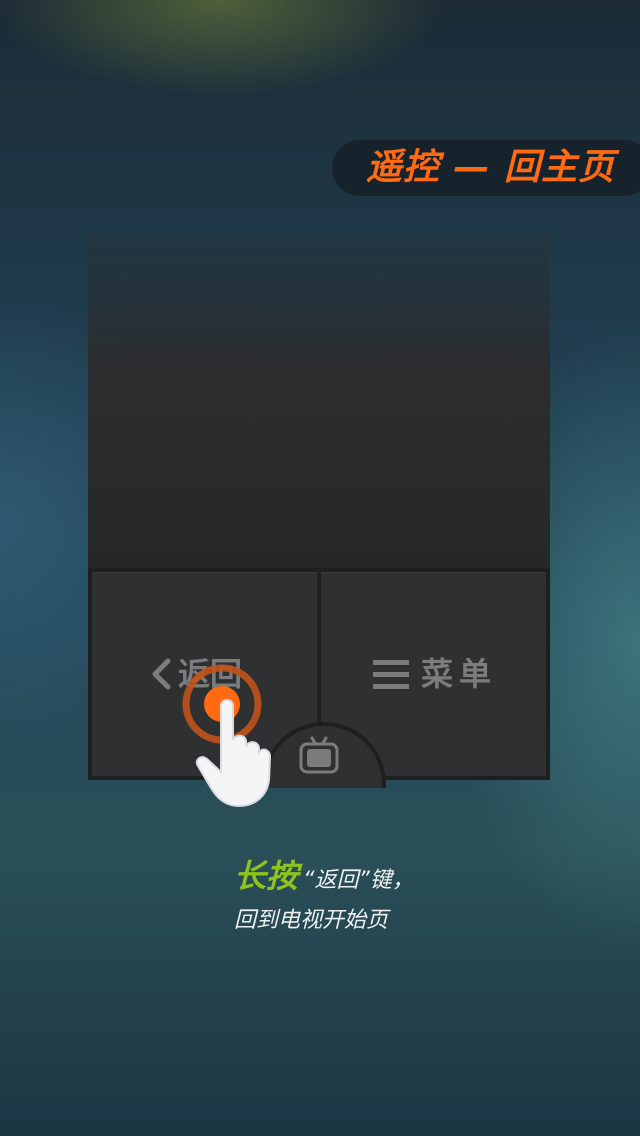 Image resolution: width=640 pixels, height=1136 pixels. Describe the element at coordinates (491, 167) in the screenshot. I see `banner-title: 遥控 — 回主页` at that location.